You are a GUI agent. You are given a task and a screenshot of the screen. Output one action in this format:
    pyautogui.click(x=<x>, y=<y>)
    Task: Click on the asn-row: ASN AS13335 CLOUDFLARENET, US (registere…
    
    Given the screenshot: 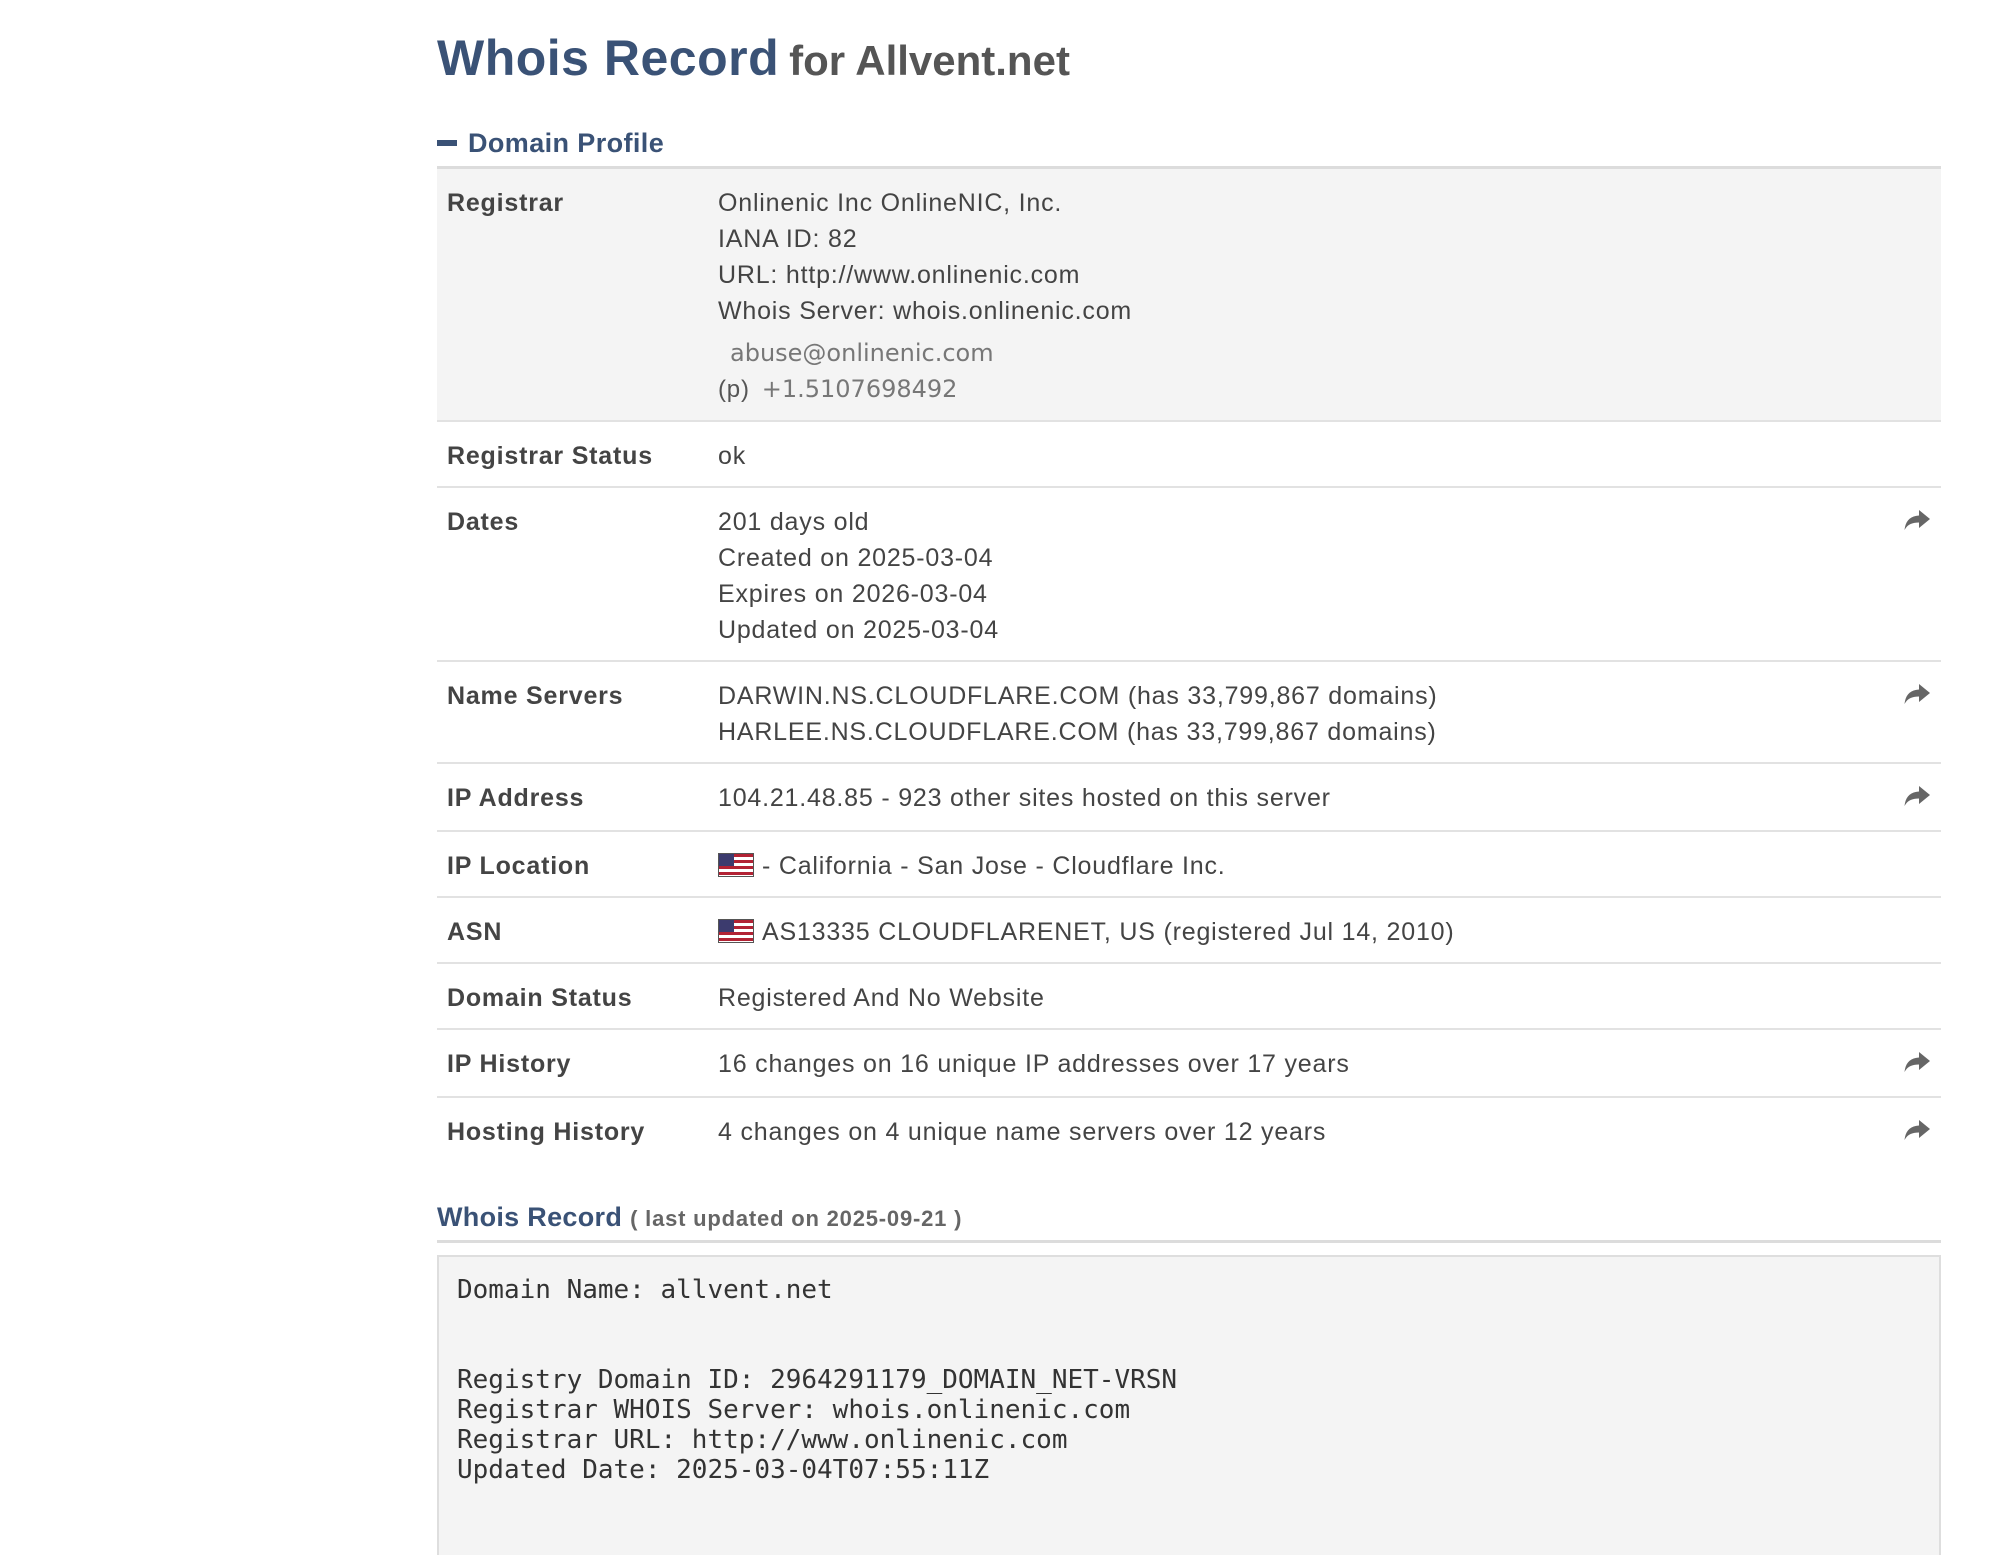 What is the action you would take?
    pyautogui.click(x=1189, y=930)
    